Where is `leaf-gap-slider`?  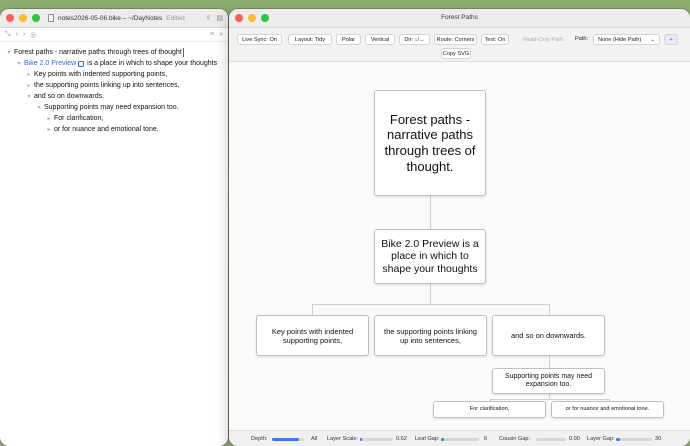 leaf-gap-slider is located at coordinates (460, 439).